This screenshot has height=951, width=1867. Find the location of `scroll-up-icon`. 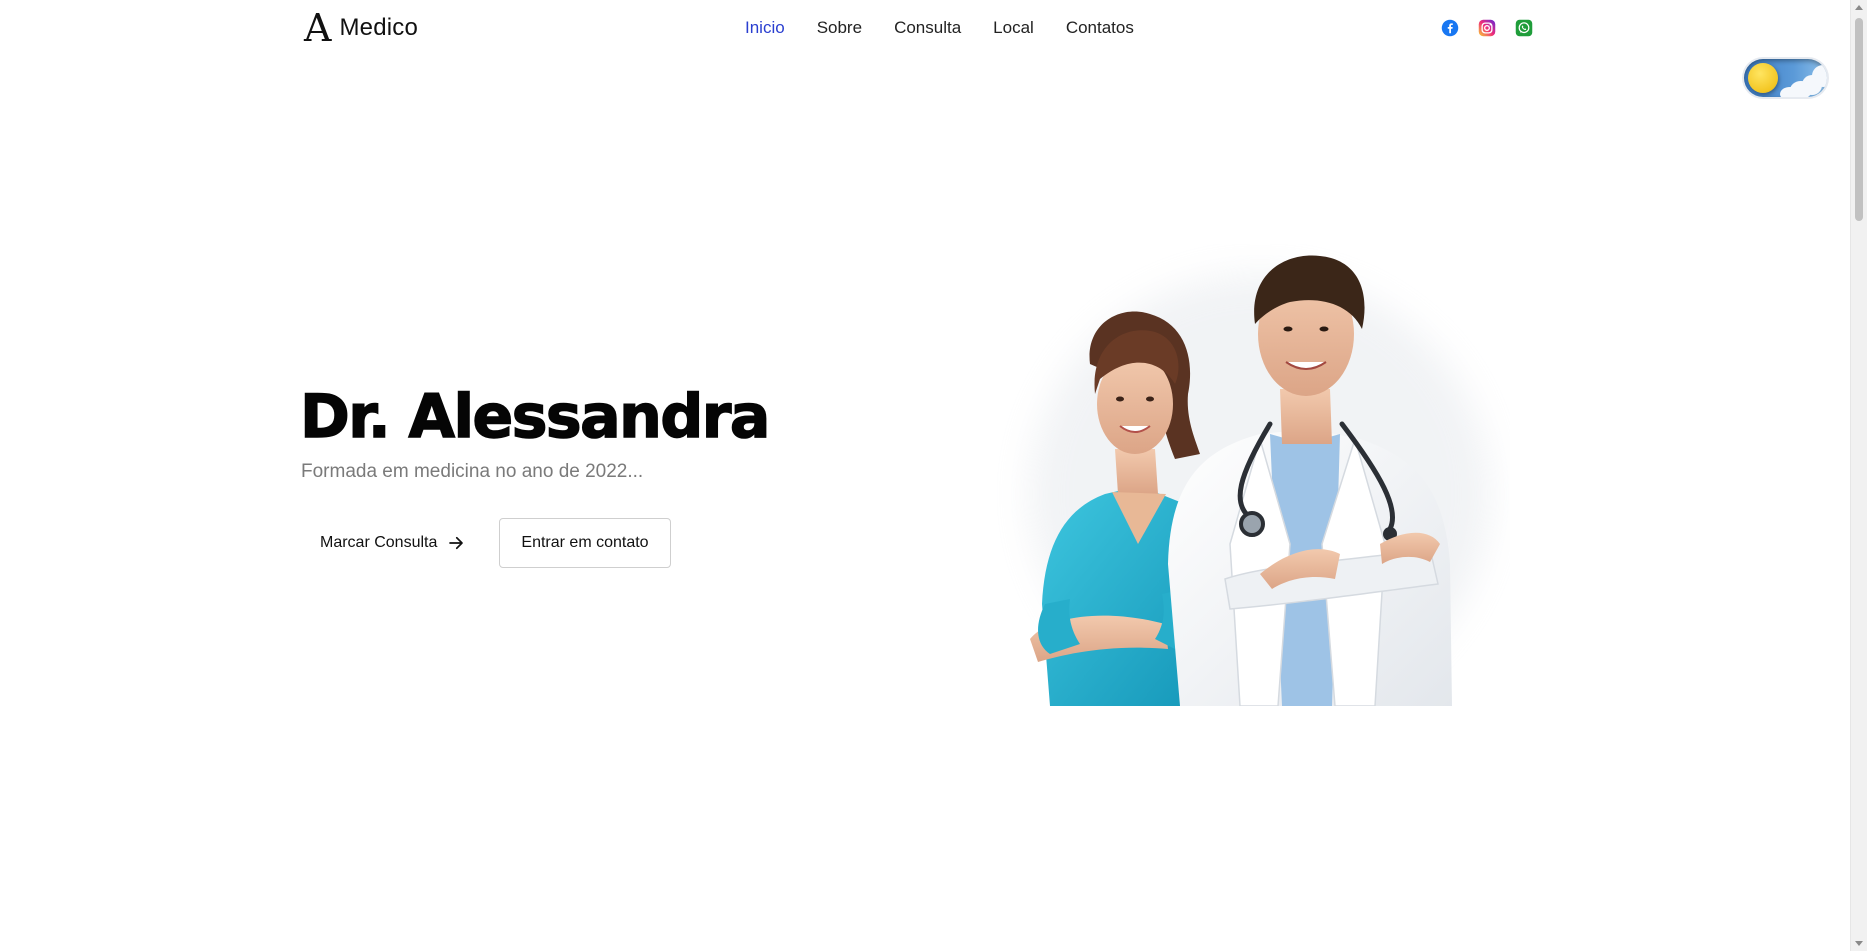

scroll-up-icon is located at coordinates (1859, 7).